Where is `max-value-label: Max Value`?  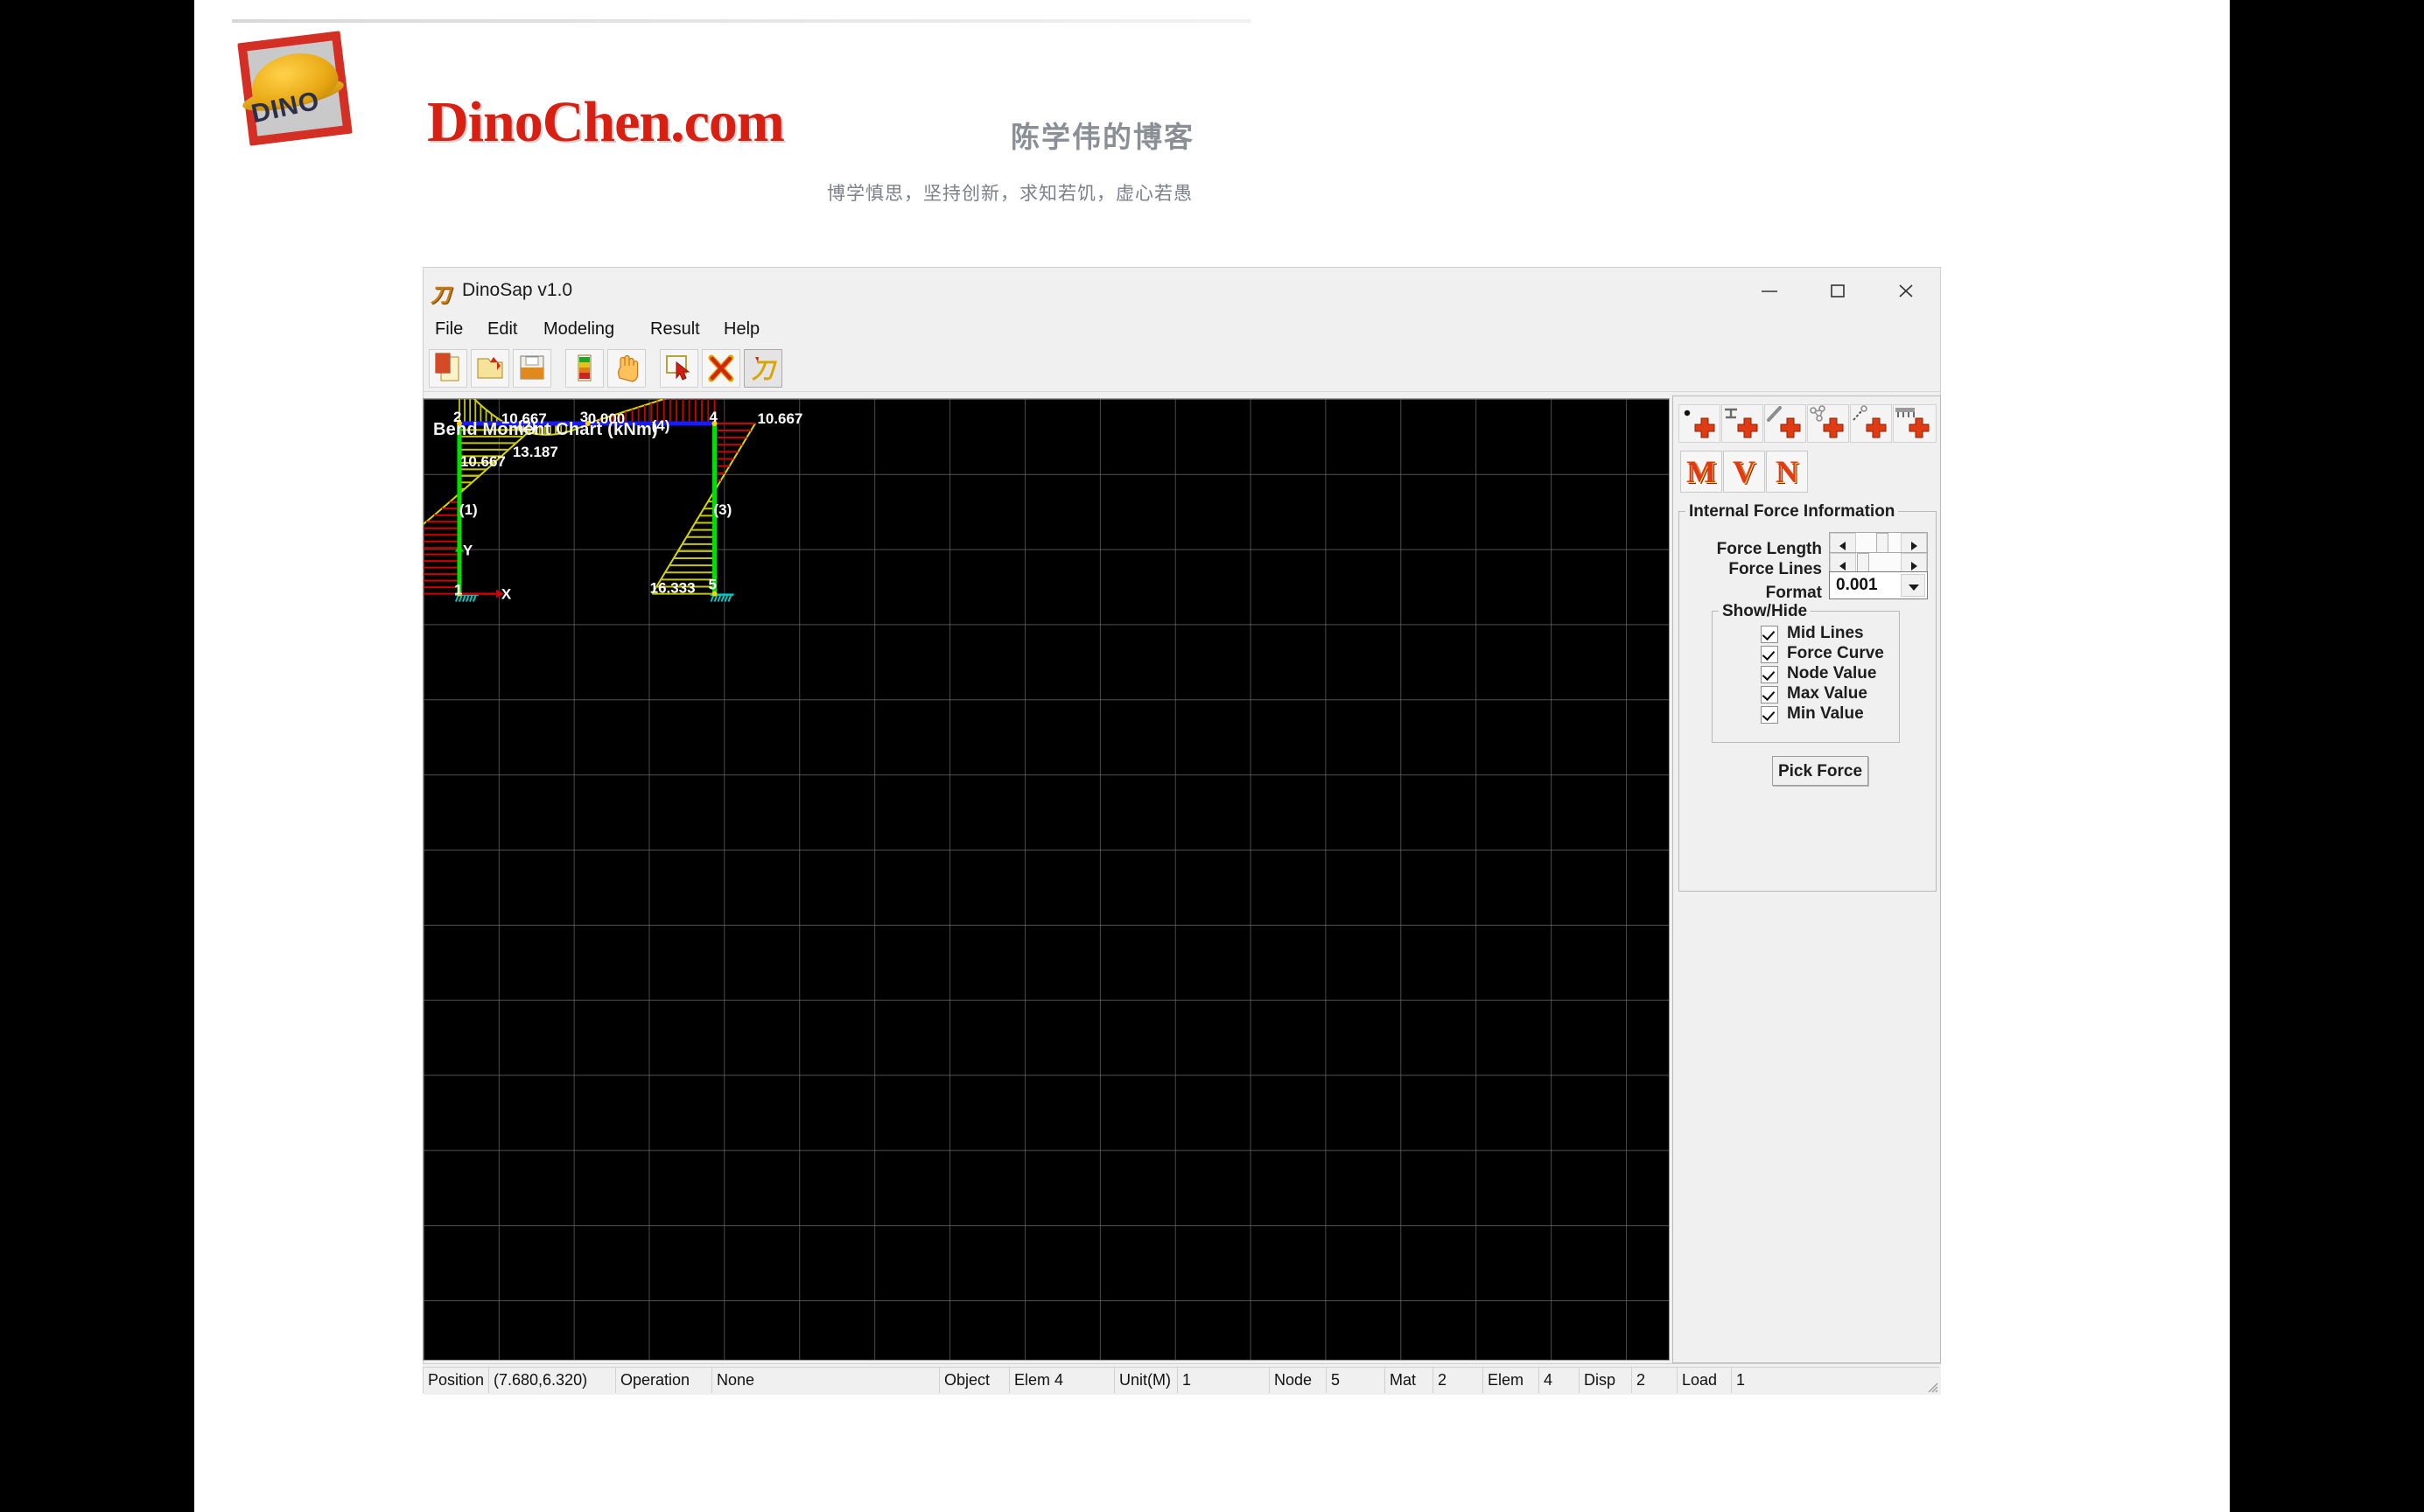 max-value-label: Max Value is located at coordinates (1827, 693).